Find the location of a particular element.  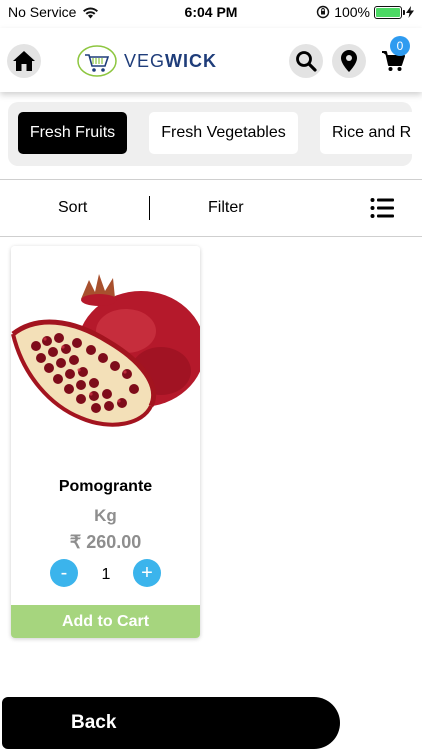

product-price: ₹ 260.00 is located at coordinates (105, 542).